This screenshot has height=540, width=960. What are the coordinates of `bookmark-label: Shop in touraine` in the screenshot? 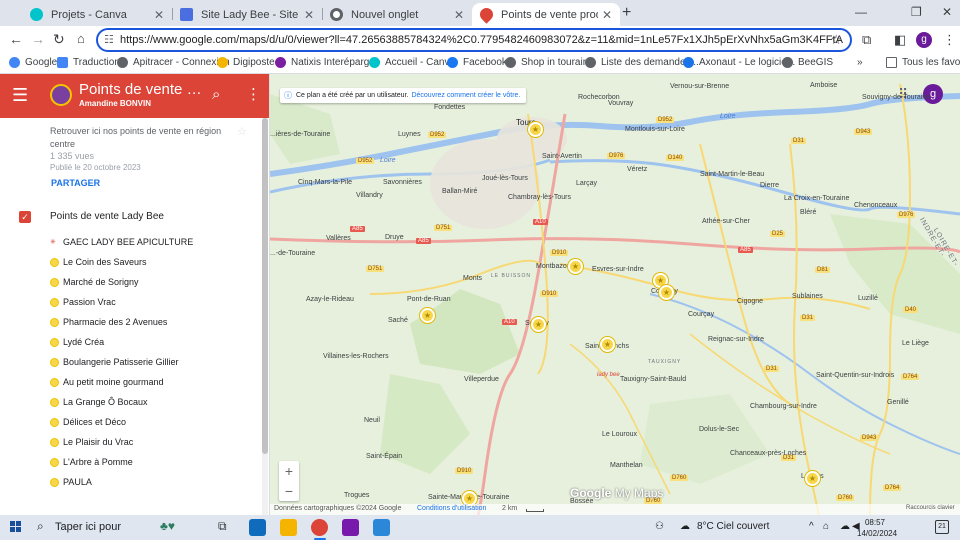 It's located at (557, 62).